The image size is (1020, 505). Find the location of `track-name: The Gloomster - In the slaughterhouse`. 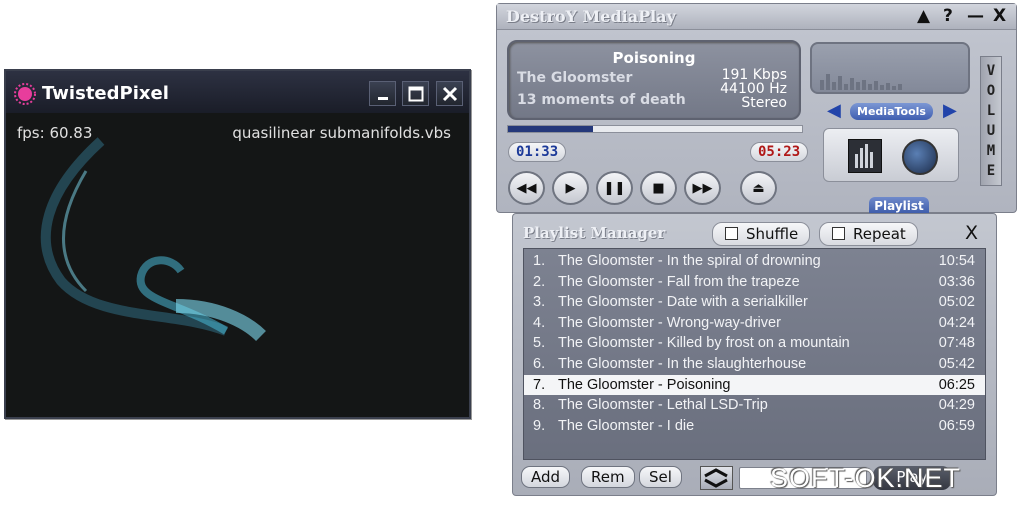

track-name: The Gloomster - In the slaughterhouse is located at coordinates (682, 363).